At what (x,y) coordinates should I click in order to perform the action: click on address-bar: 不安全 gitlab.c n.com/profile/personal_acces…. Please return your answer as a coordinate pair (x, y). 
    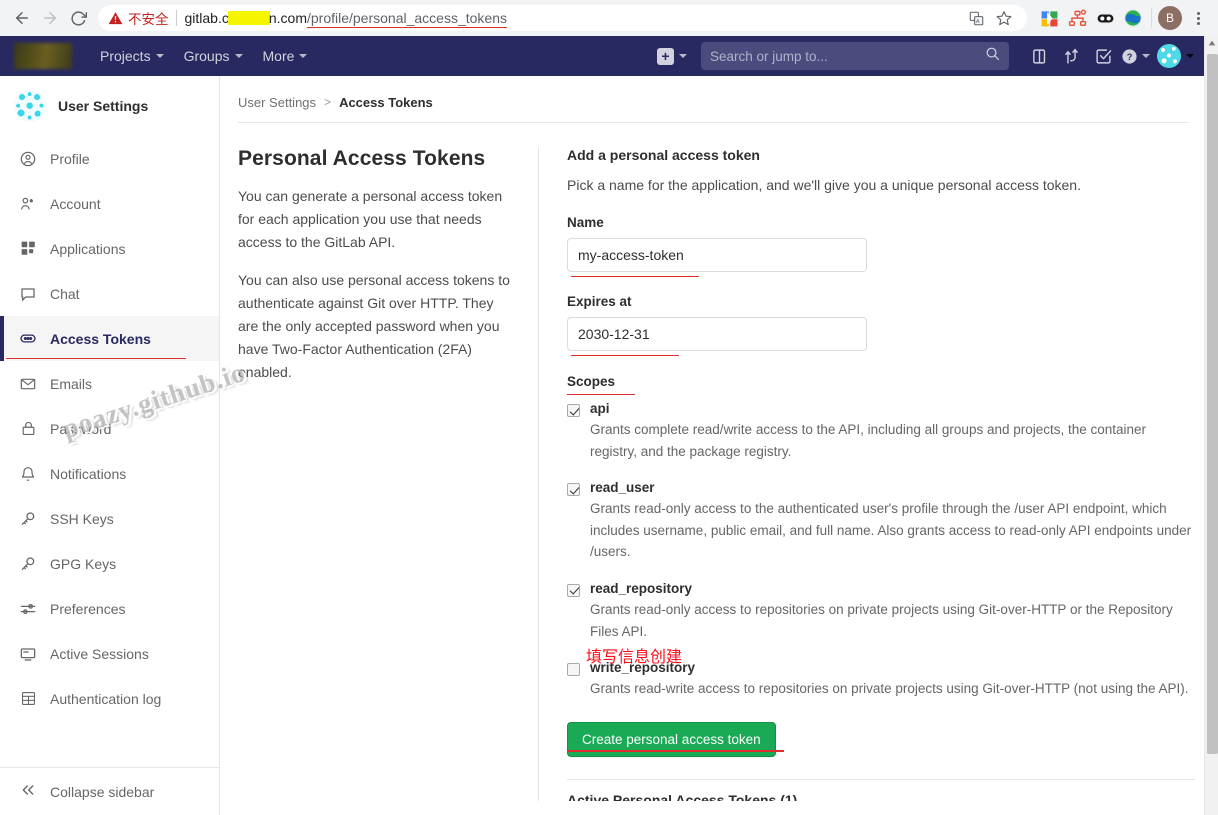
    Looking at the image, I should click on (562, 18).